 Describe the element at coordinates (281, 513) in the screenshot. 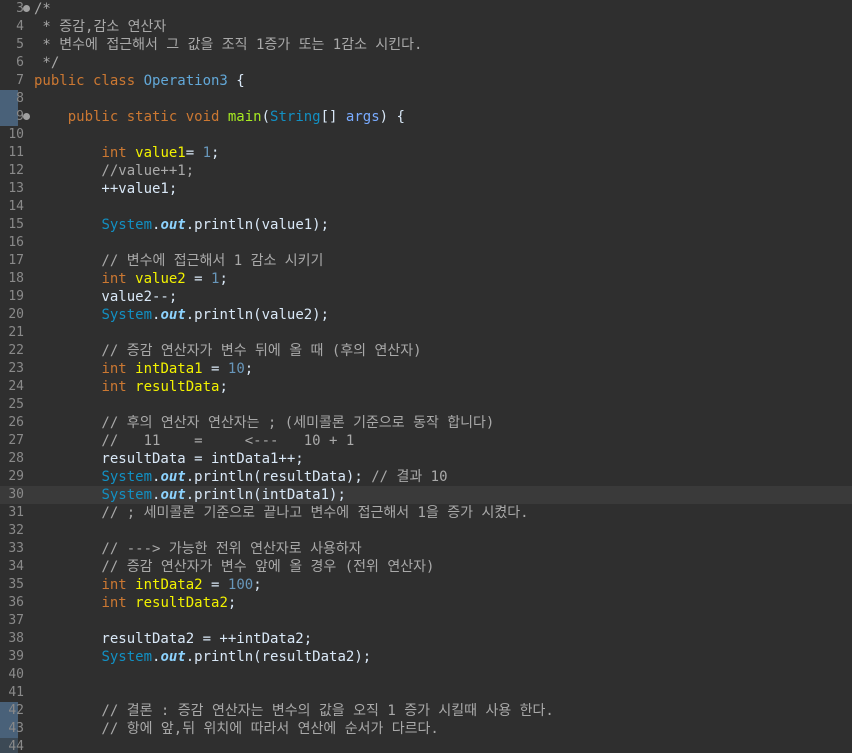

I see `line-code: // ; 세미콜론 기준으로 끝나고 변수에 접근해서 1을 증가 시켰다.` at that location.